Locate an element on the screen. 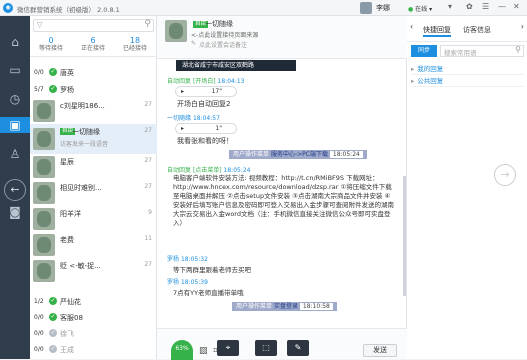 This screenshot has height=360, width=527. filter-icon: ▽ is located at coordinates (39, 25).